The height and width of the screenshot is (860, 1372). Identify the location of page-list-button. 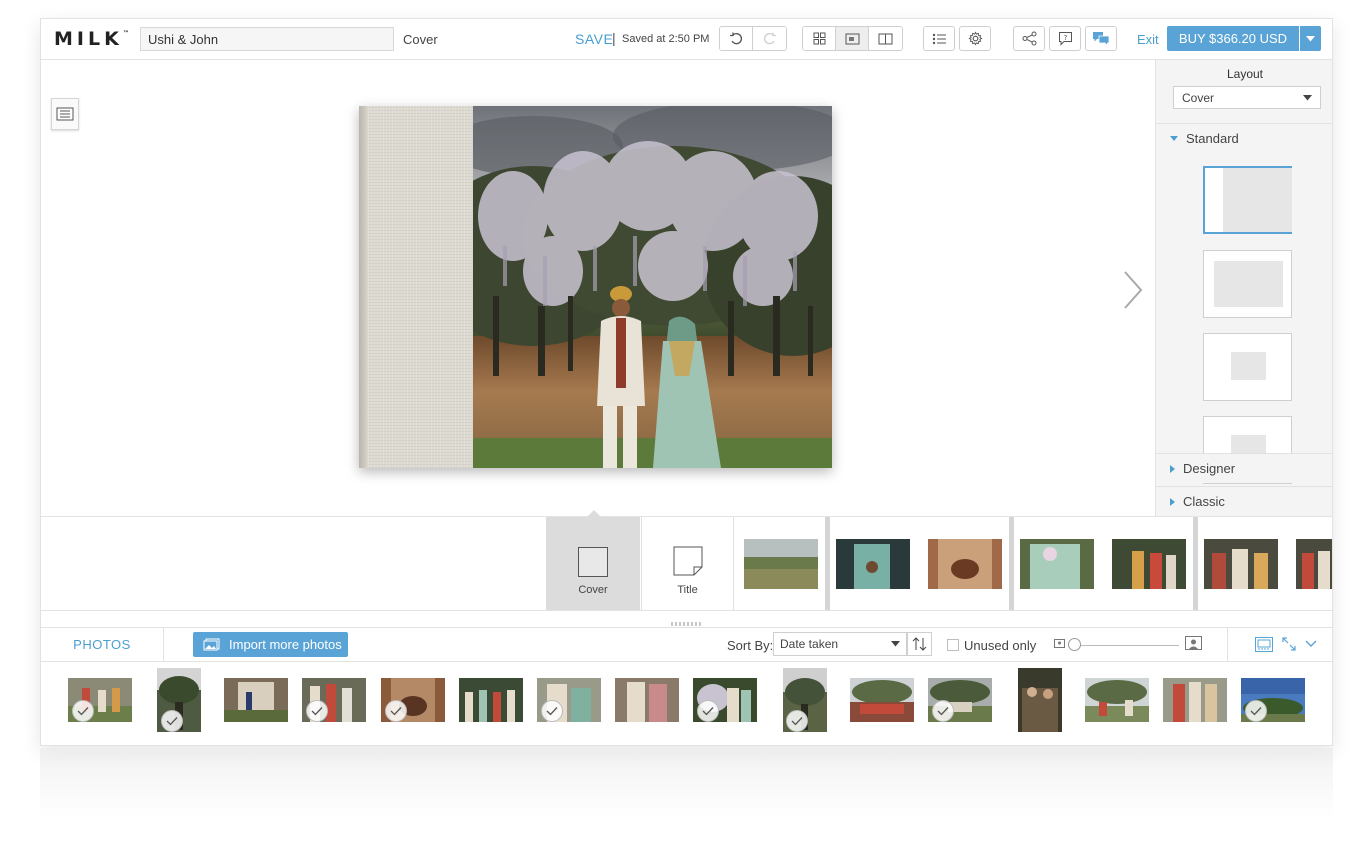
(939, 38).